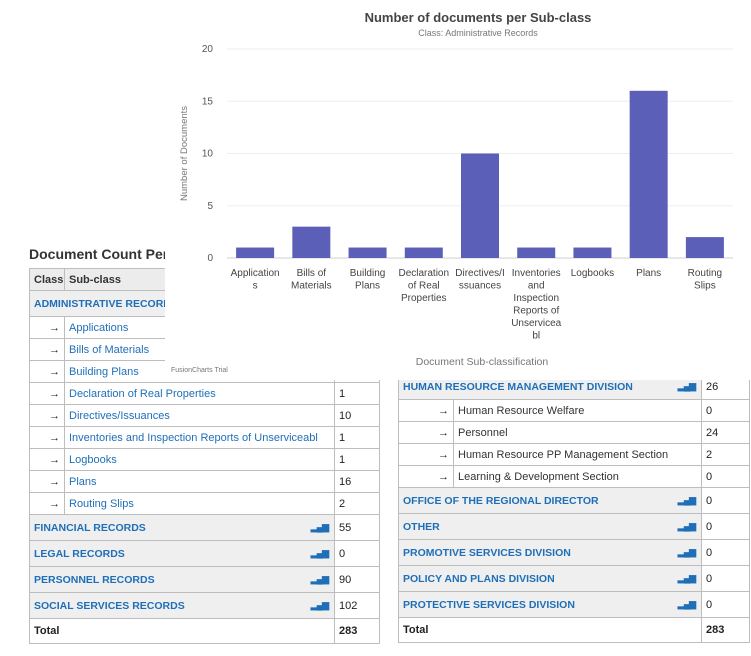  What do you see at coordinates (357, 631) in the screenshot?
I see `total-value: 283` at bounding box center [357, 631].